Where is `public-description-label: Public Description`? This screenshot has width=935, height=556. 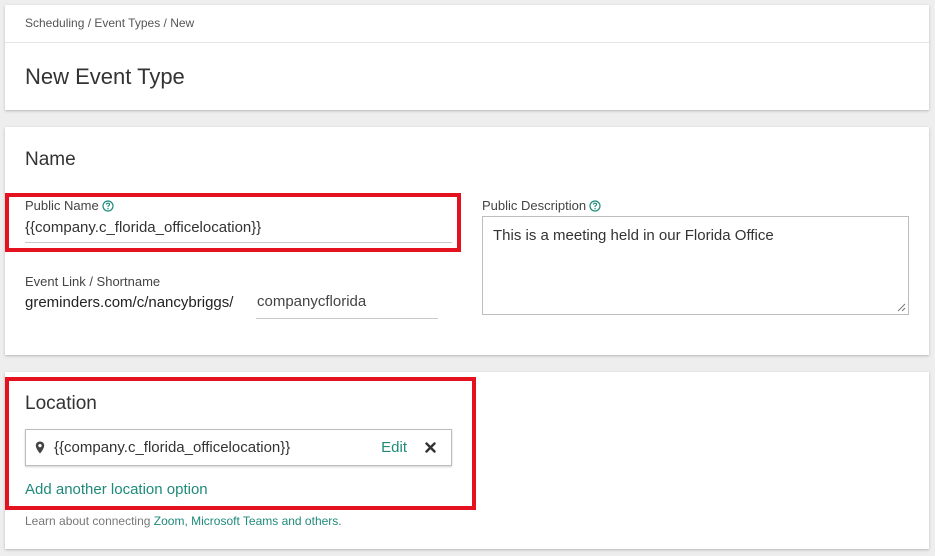 public-description-label: Public Description is located at coordinates (541, 205).